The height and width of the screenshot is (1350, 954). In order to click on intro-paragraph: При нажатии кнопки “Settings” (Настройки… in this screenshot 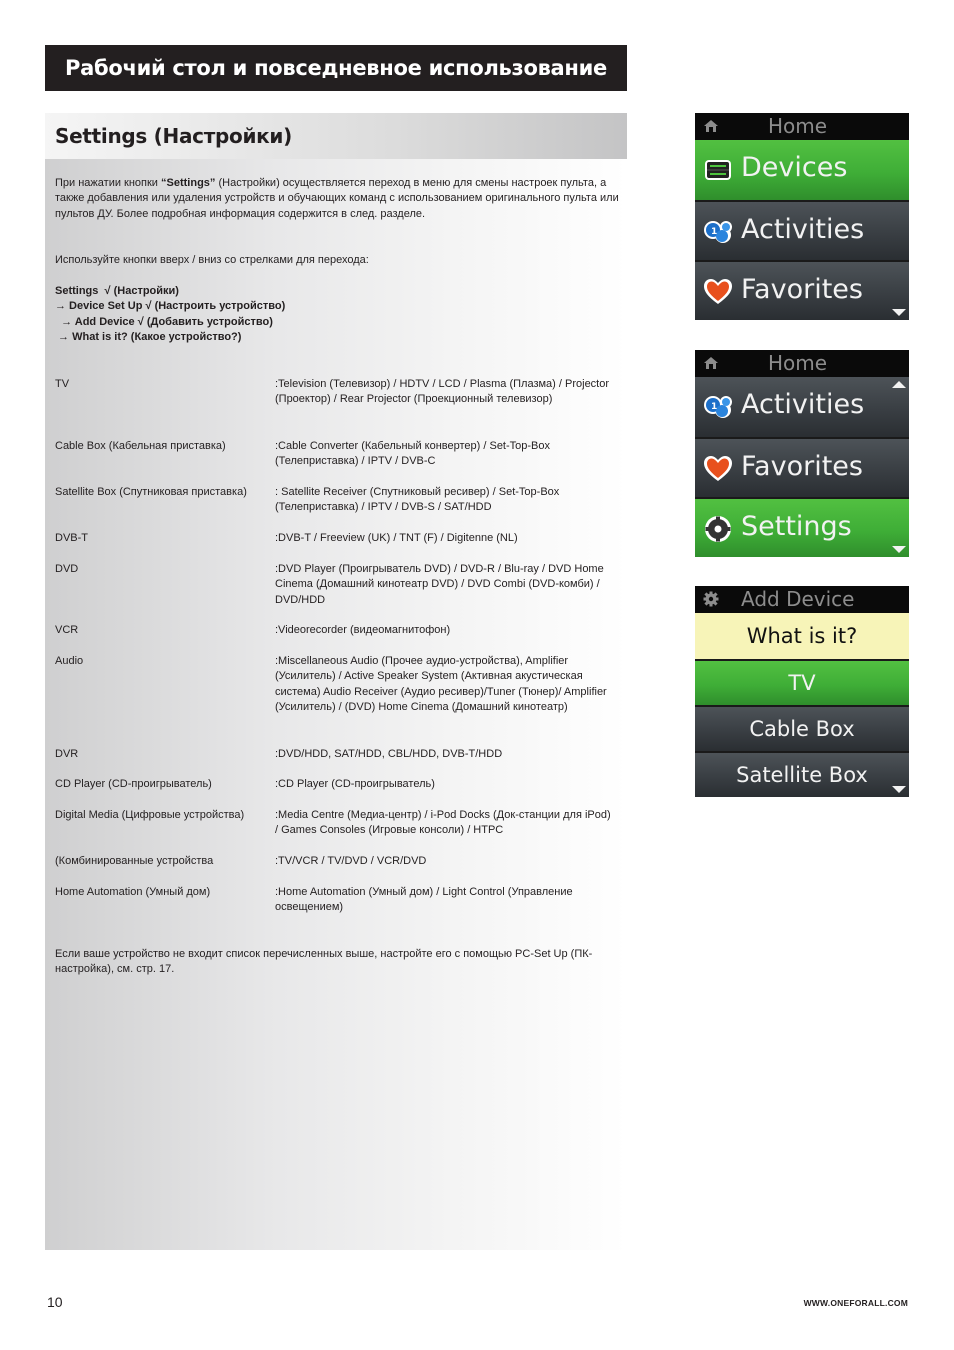, I will do `click(337, 199)`.